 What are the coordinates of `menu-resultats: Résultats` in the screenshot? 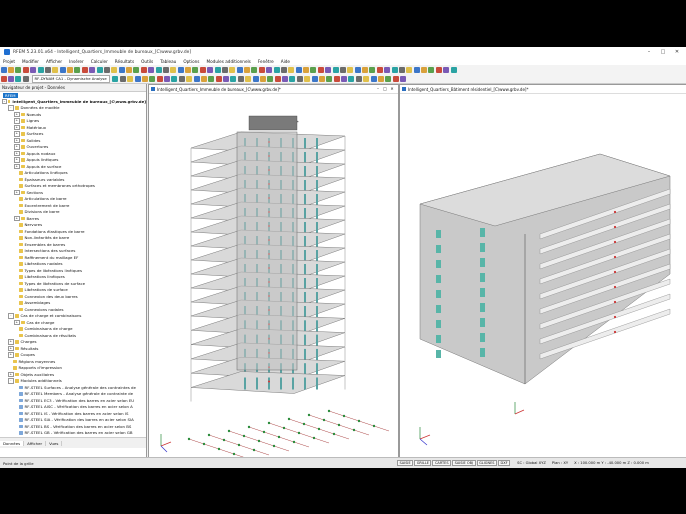 It's located at (124, 61).